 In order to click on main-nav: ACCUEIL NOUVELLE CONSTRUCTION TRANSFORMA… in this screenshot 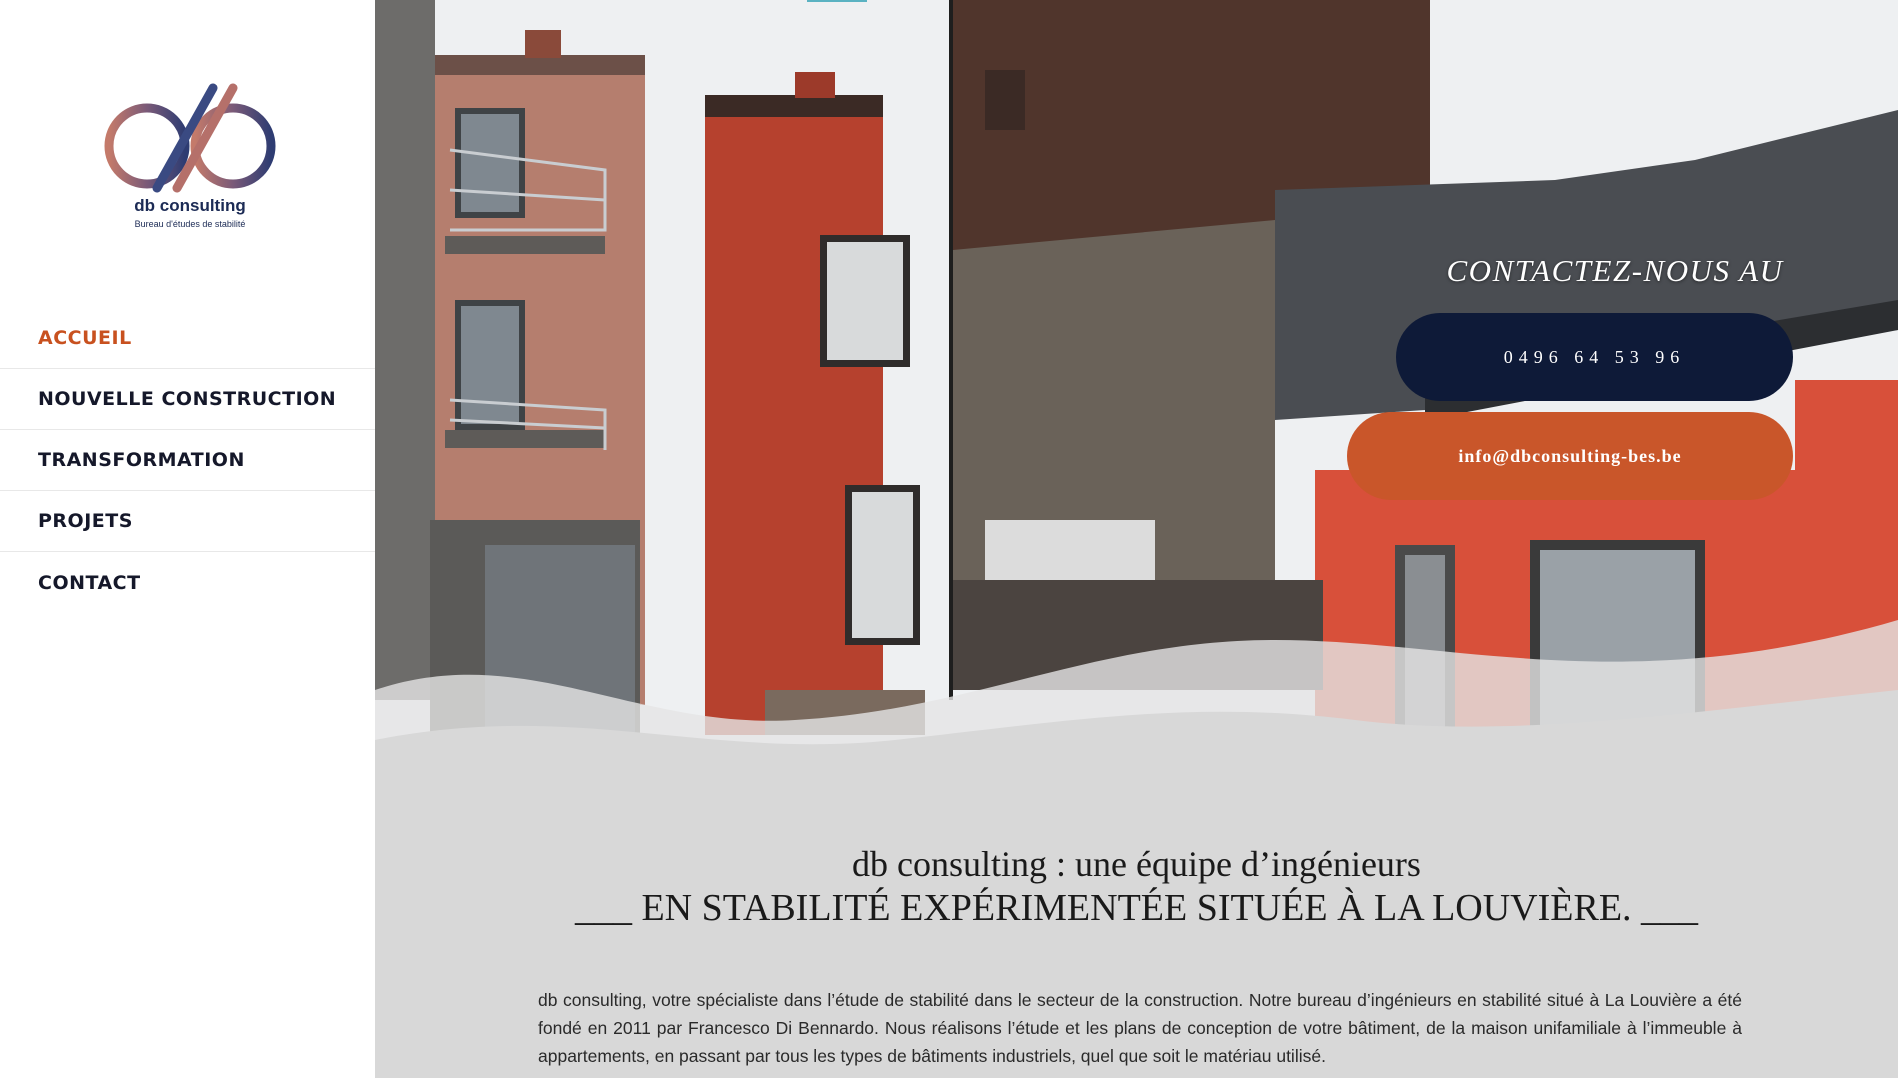, I will do `click(187, 460)`.